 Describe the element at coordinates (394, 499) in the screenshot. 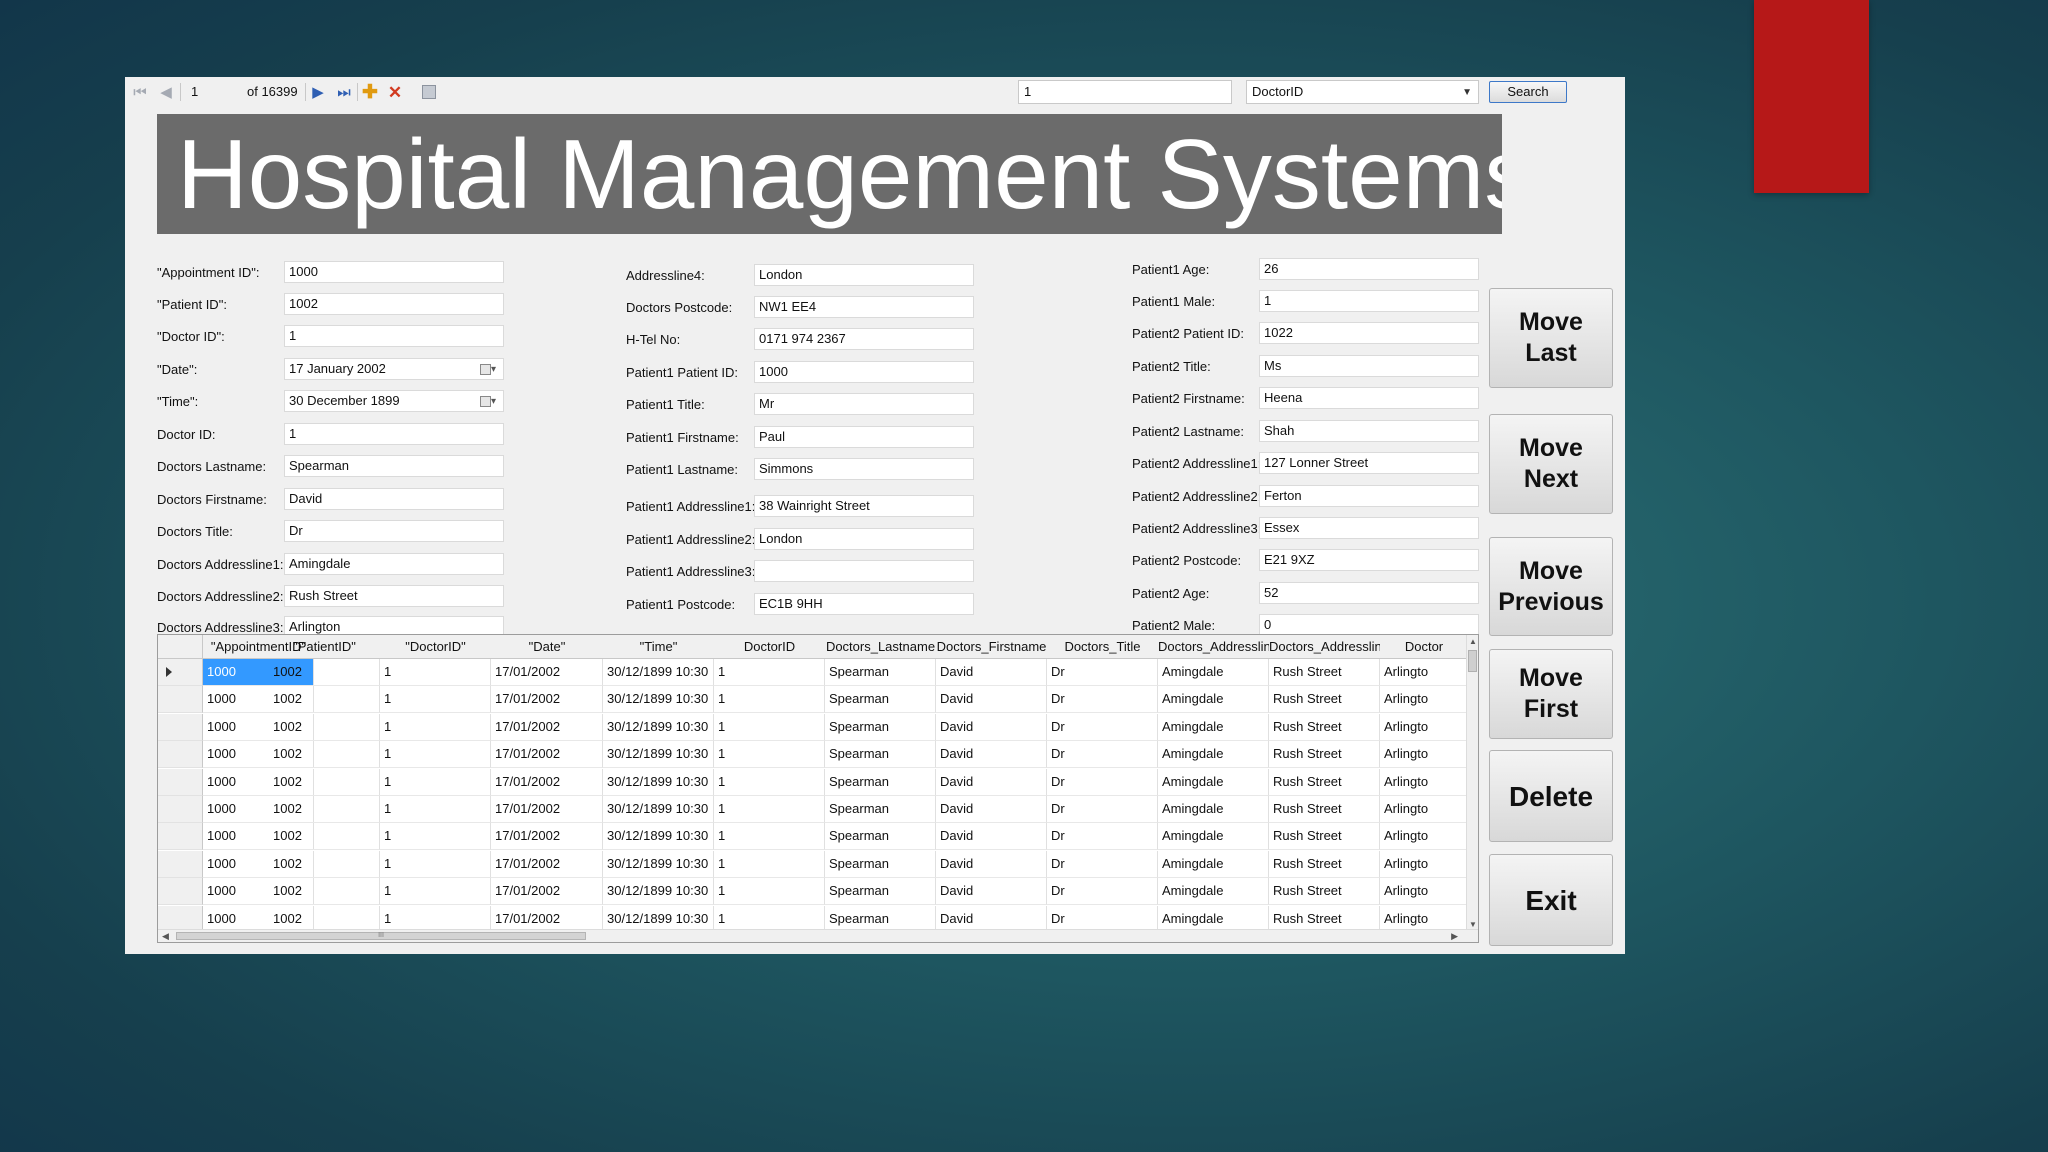

I see `text-field: David` at that location.